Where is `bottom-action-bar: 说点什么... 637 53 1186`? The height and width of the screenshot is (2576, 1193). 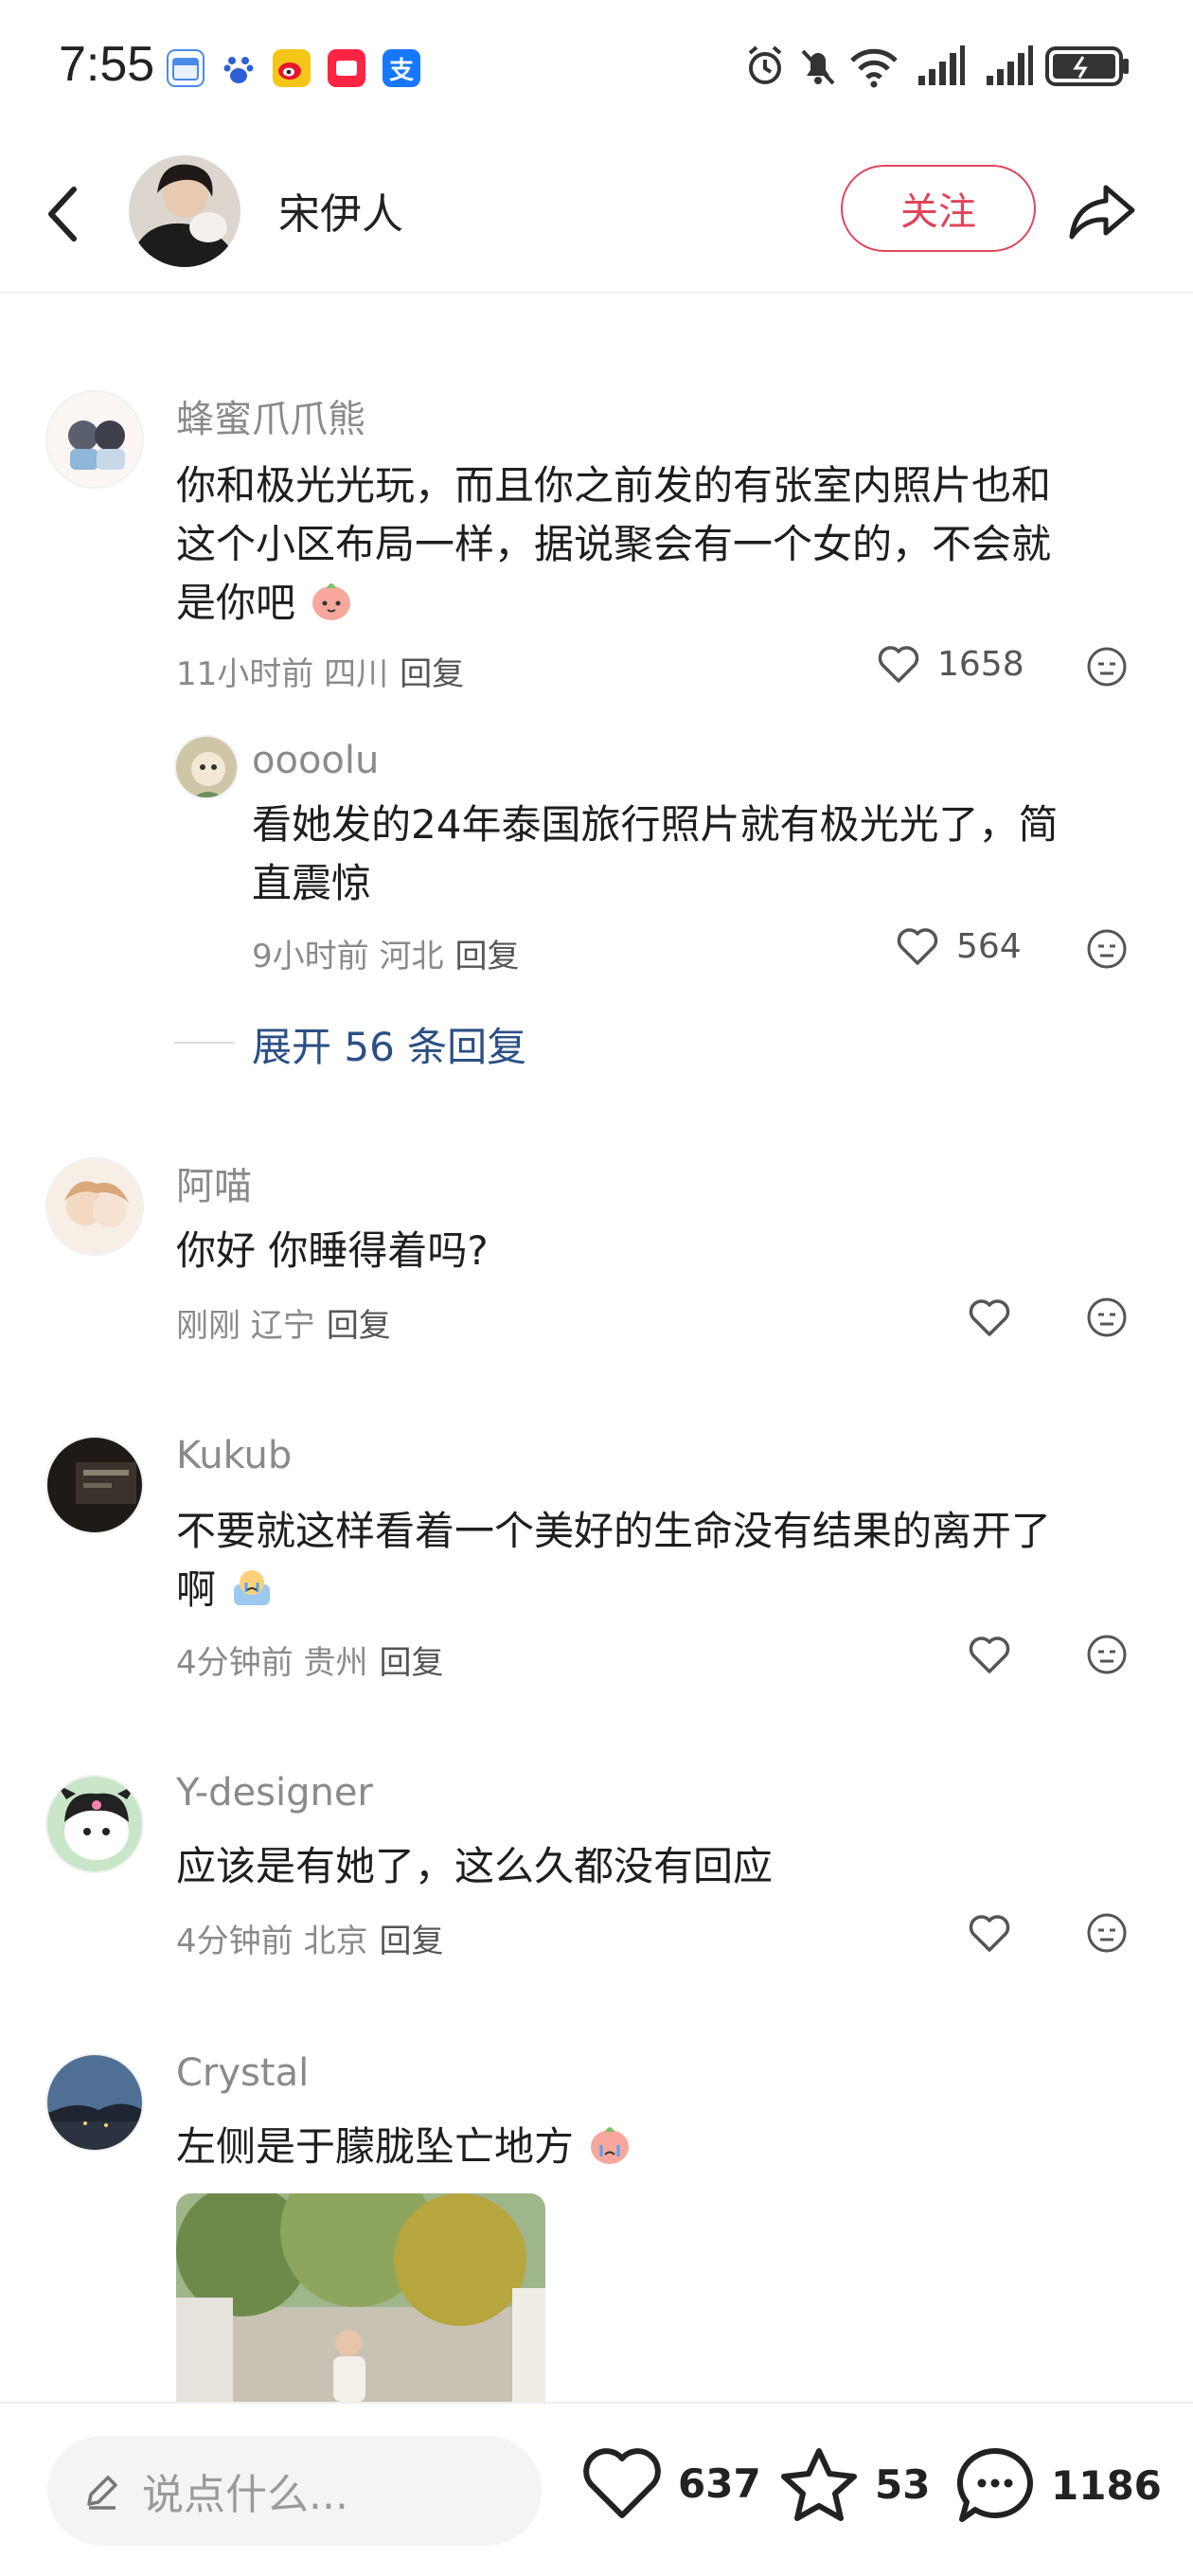 bottom-action-bar: 说点什么... 637 53 1186 is located at coordinates (596, 2489).